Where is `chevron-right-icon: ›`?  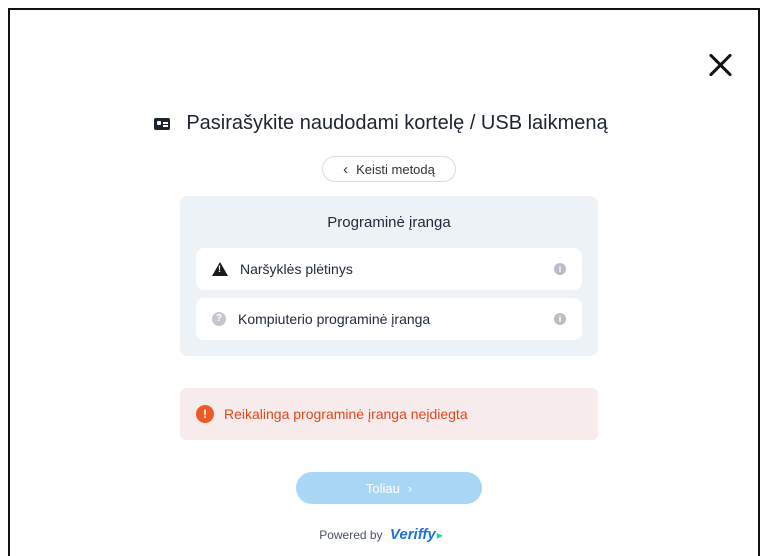
chevron-right-icon: › is located at coordinates (410, 488).